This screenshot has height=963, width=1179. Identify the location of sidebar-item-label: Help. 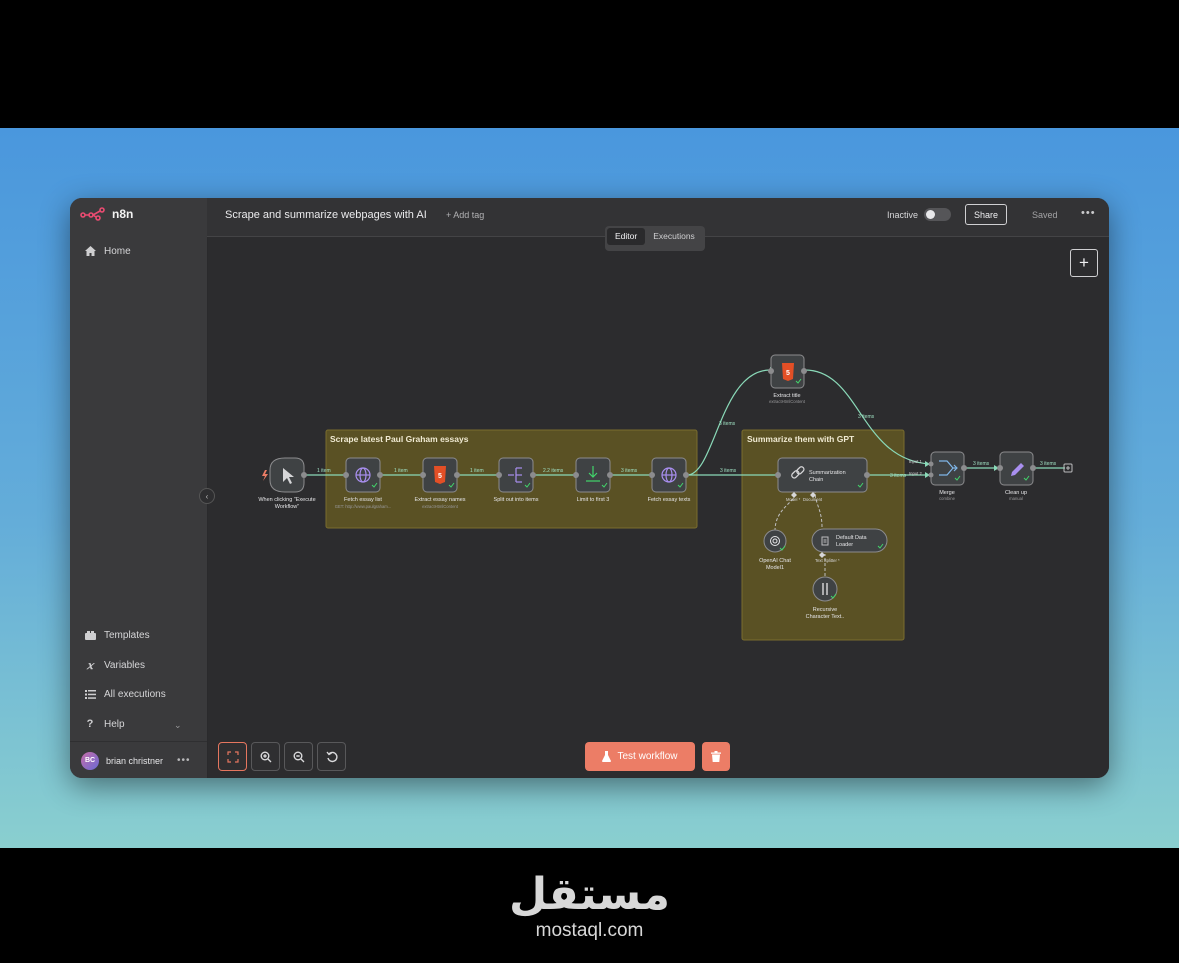
(114, 724).